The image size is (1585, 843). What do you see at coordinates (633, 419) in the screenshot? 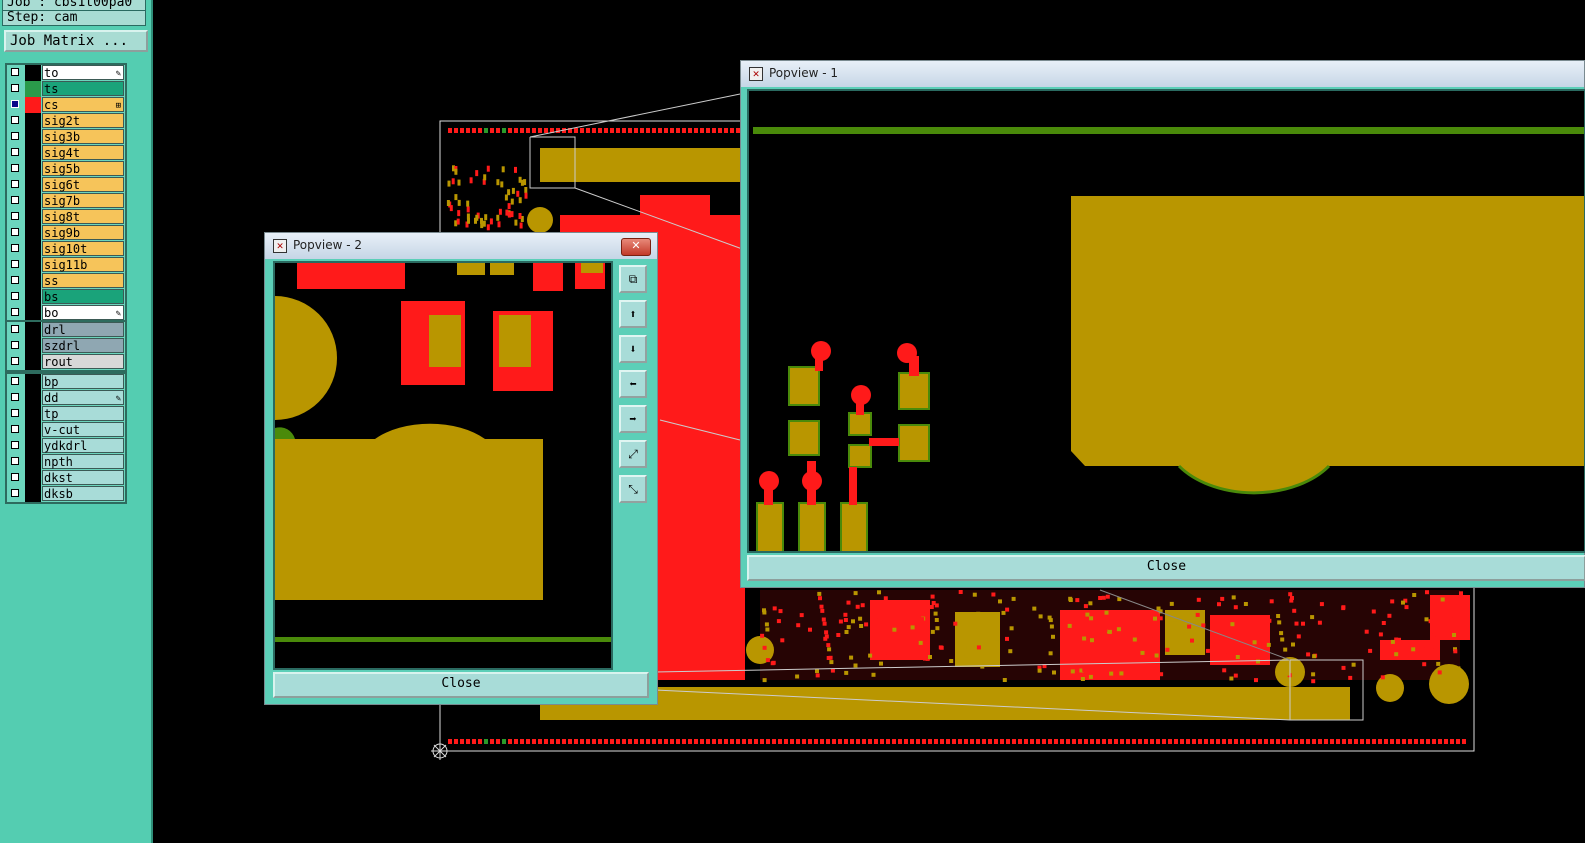
I see `pan-right-icon: ➡` at bounding box center [633, 419].